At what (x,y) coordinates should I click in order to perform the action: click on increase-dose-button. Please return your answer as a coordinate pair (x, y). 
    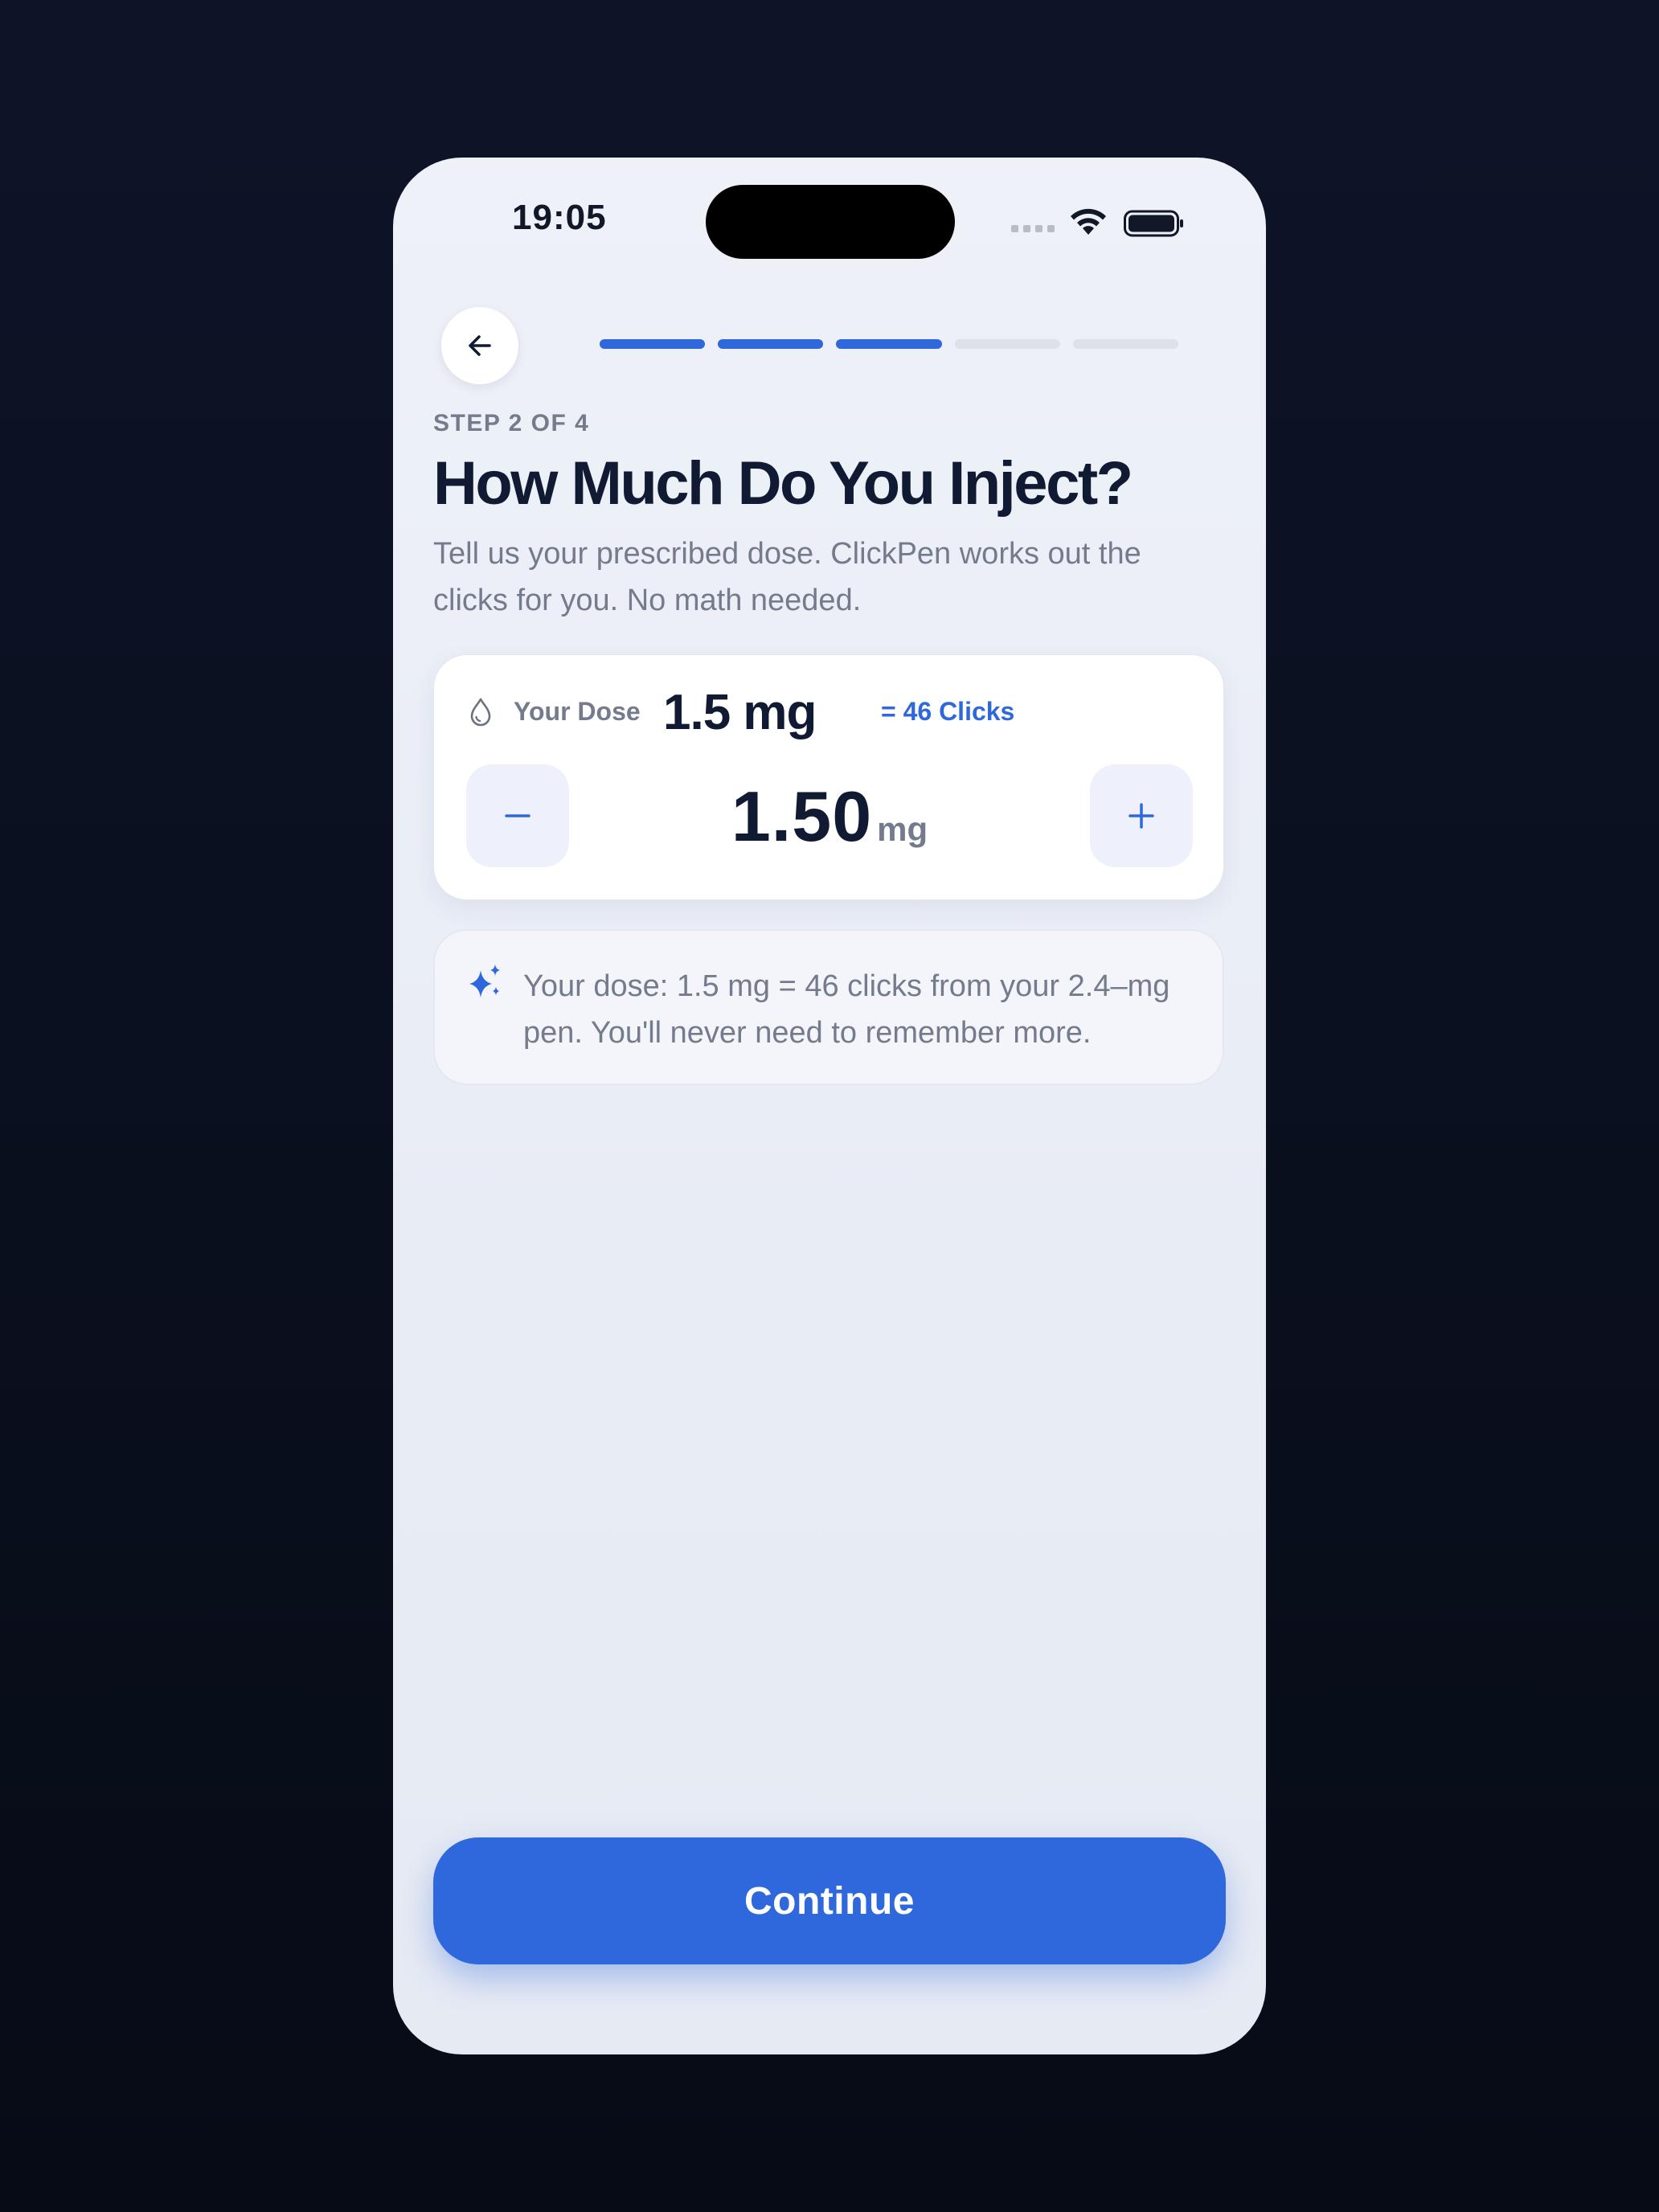
    Looking at the image, I should click on (1141, 815).